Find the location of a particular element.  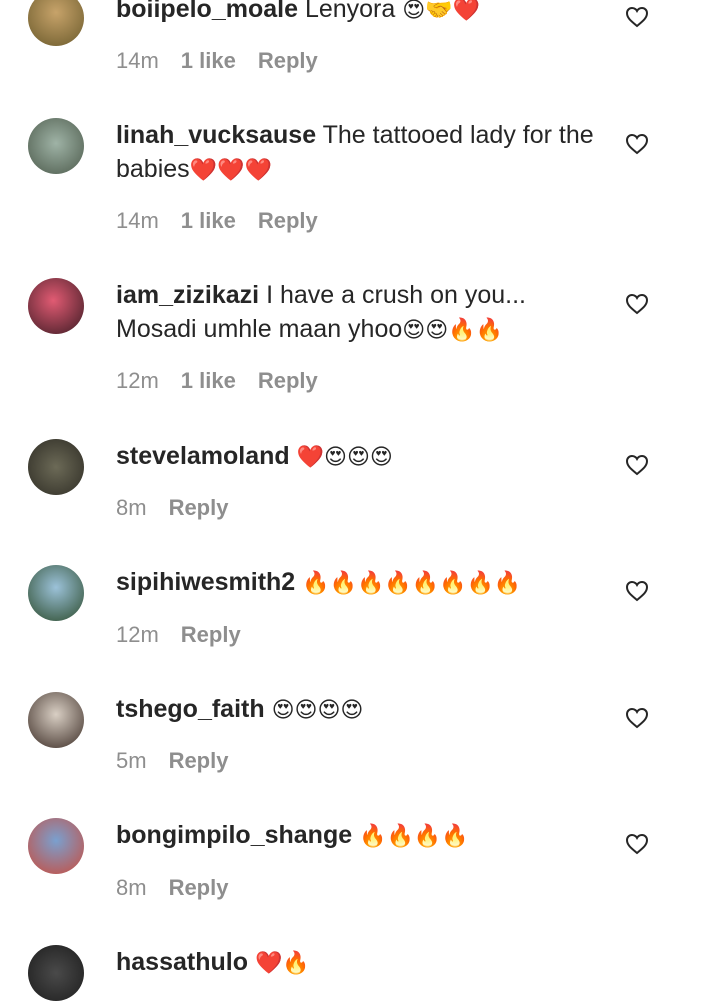

comment-meta: 12m 1 like Reply is located at coordinates (217, 381).